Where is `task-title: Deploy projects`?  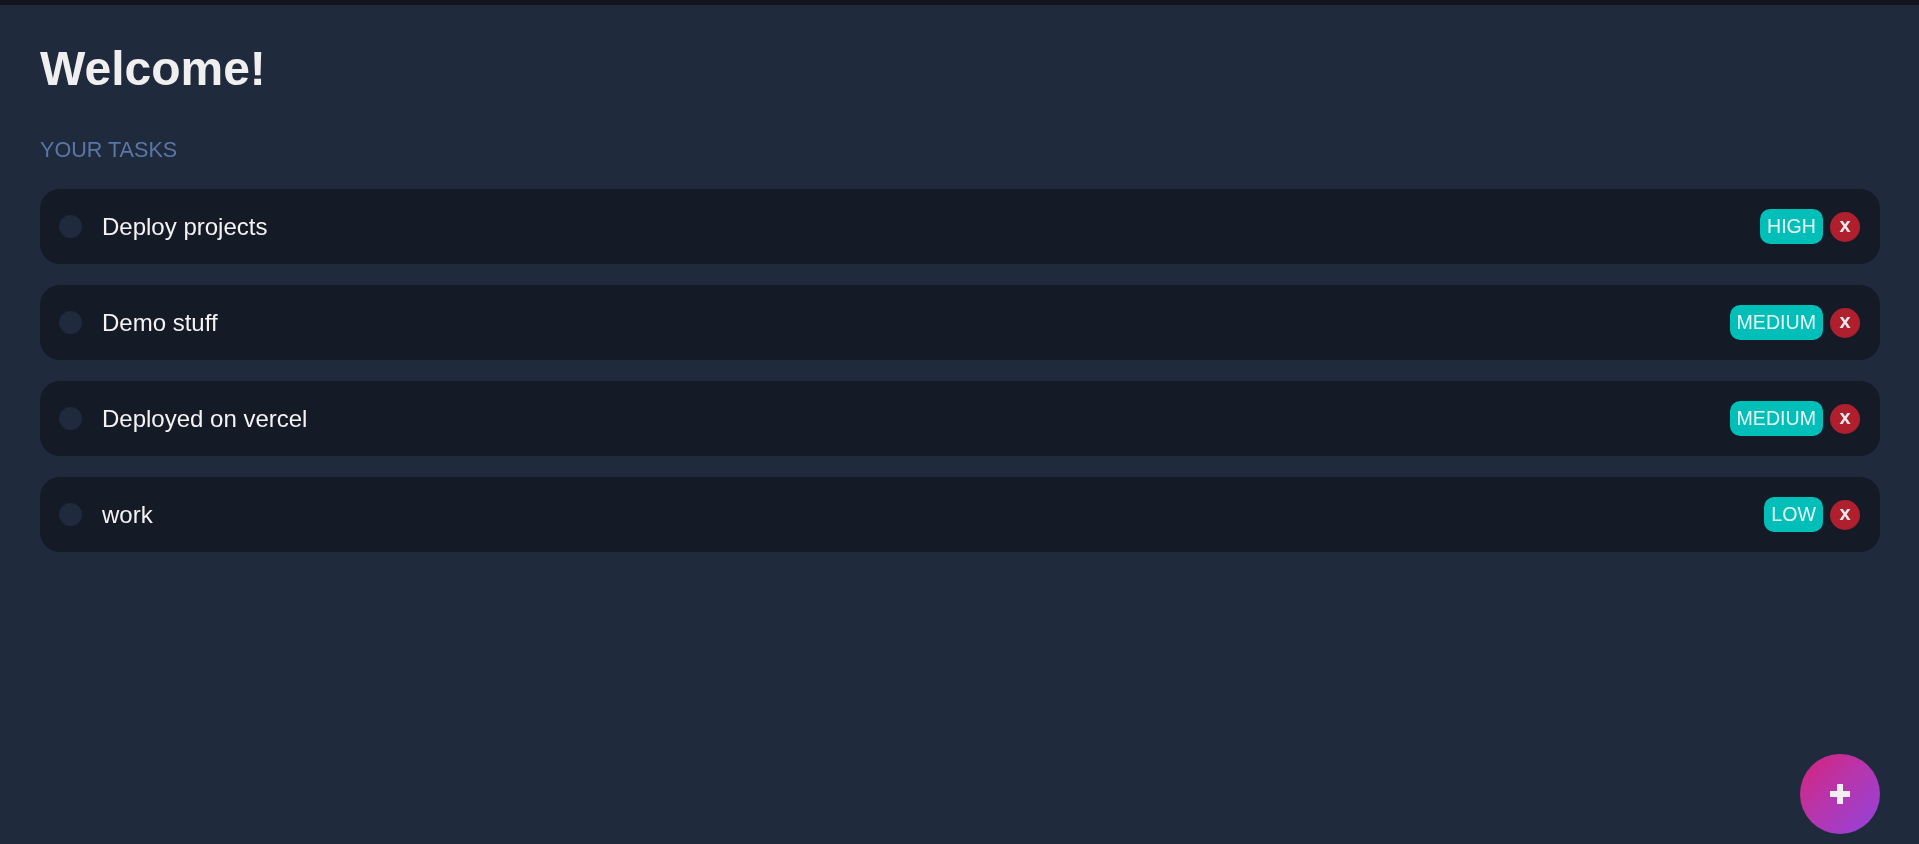 task-title: Deploy projects is located at coordinates (185, 226).